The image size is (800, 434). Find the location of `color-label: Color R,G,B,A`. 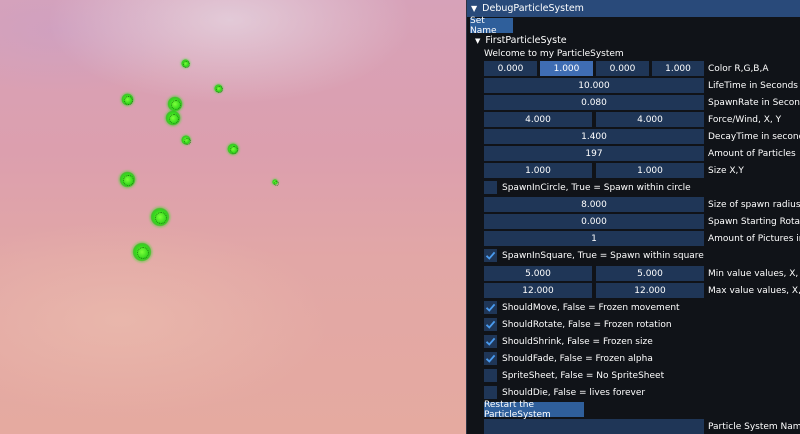

color-label: Color R,G,B,A is located at coordinates (738, 68).